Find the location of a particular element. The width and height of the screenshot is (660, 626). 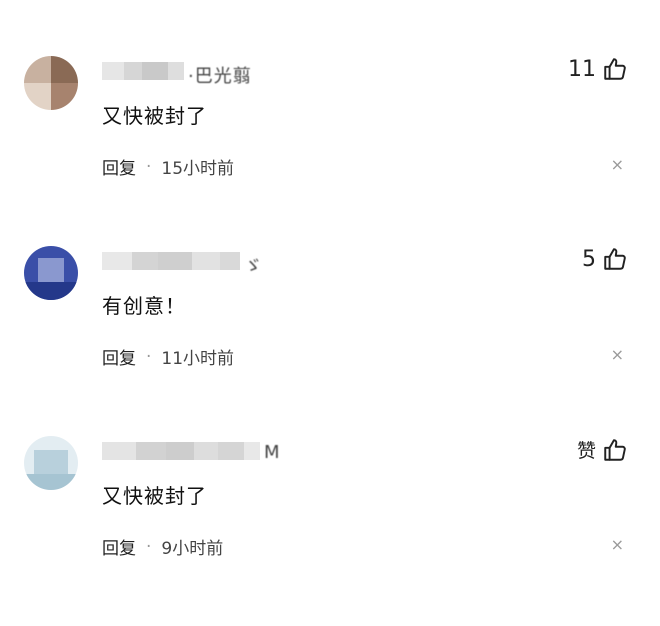

comment-meta: 回复 · 9小时前 is located at coordinates (163, 547).